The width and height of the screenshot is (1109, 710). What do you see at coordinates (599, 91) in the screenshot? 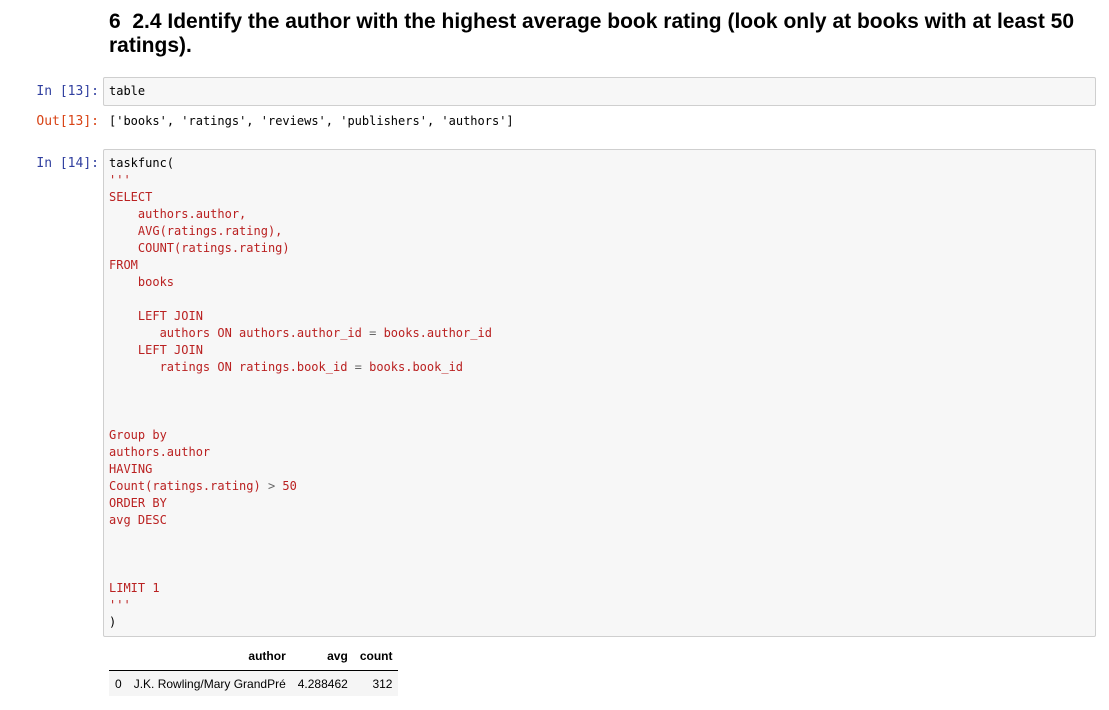
I see `code-cell-13: table` at bounding box center [599, 91].